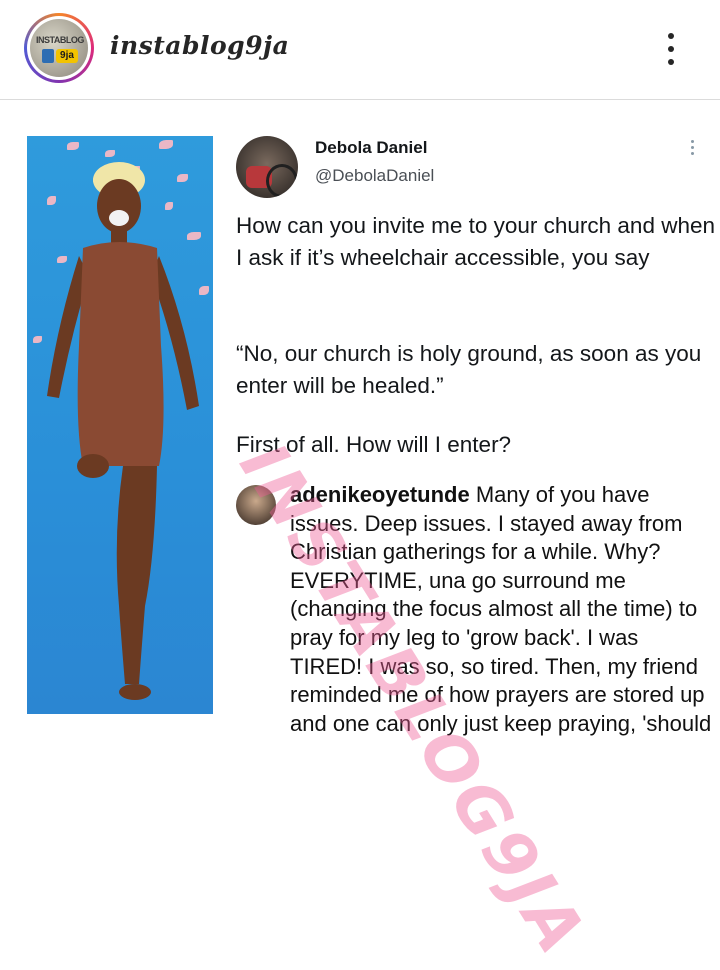 This screenshot has width=720, height=970. Describe the element at coordinates (360, 50) in the screenshot. I see `post-header: INSTABLOG 9ja instablog9ja` at that location.